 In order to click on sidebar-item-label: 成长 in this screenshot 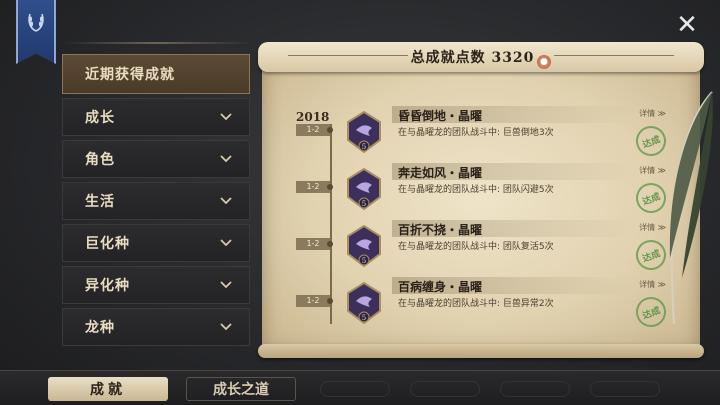, I will do `click(100, 118)`.